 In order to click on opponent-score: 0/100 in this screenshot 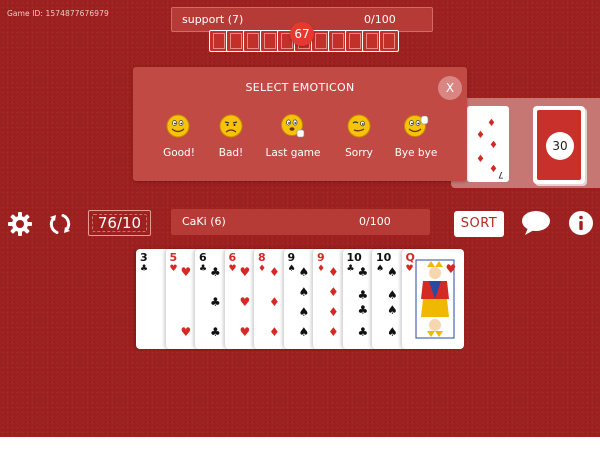, I will do `click(380, 19)`.